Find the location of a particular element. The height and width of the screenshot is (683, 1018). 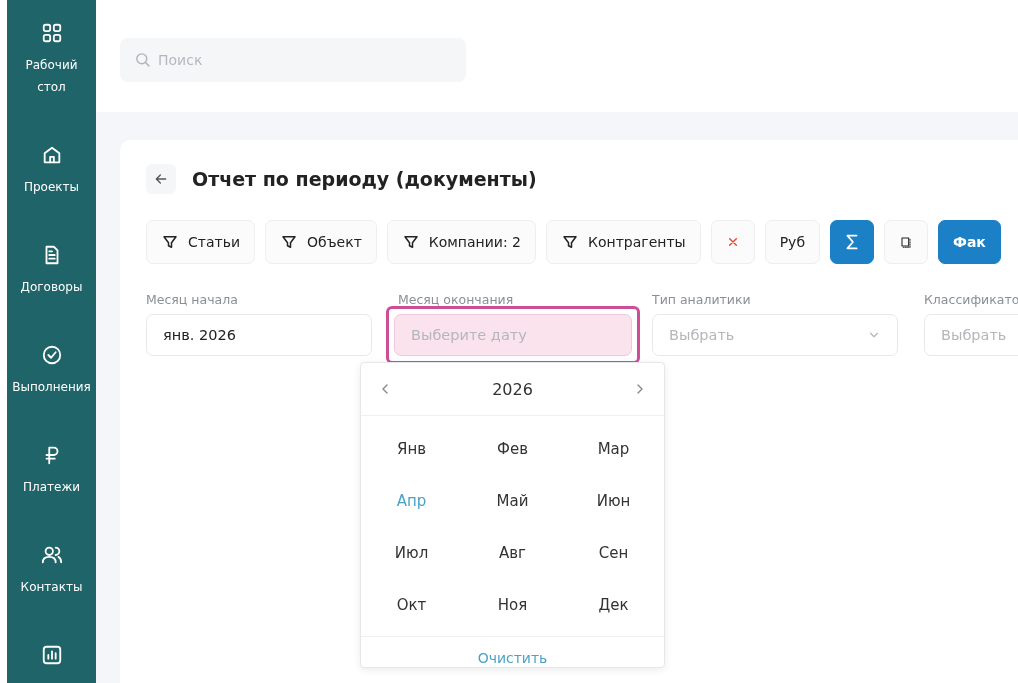

sidebar-item: Договоры is located at coordinates (51, 287).